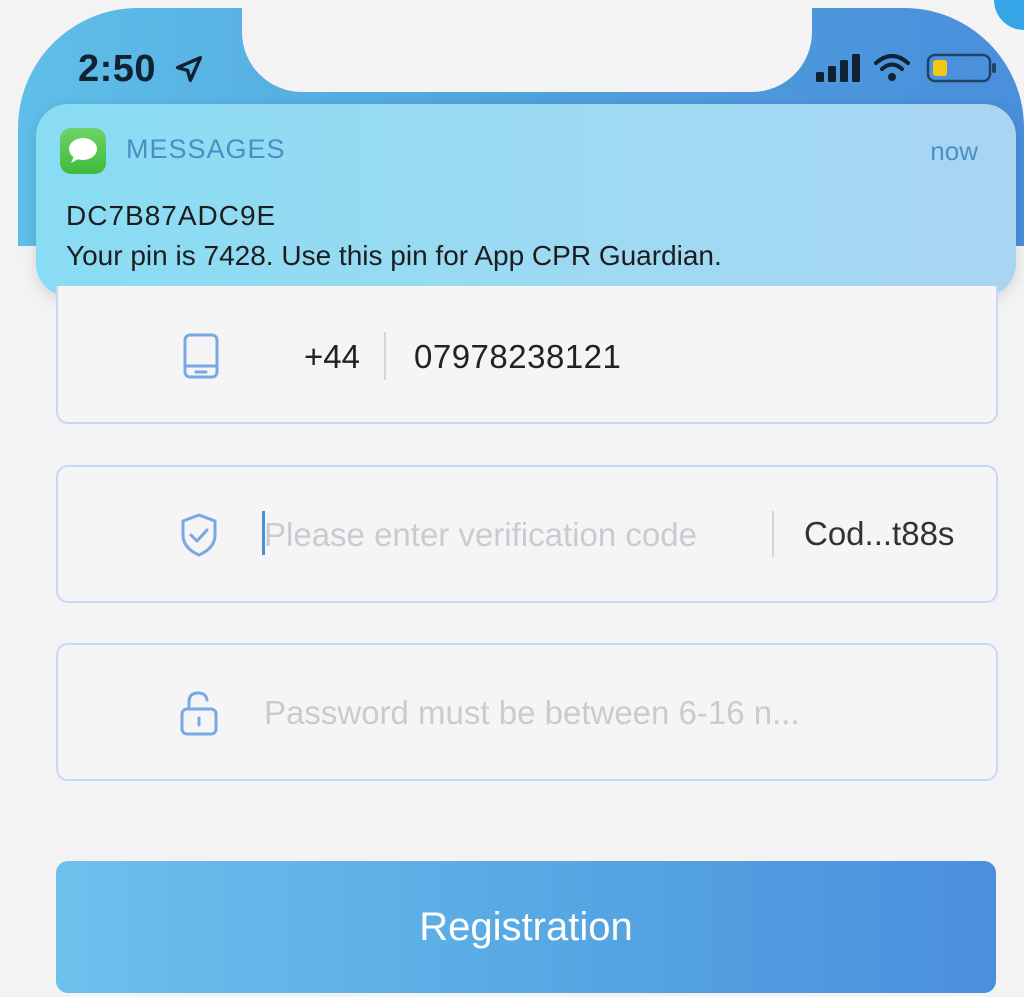 The width and height of the screenshot is (1024, 997). I want to click on verification-code-input, so click(509, 535).